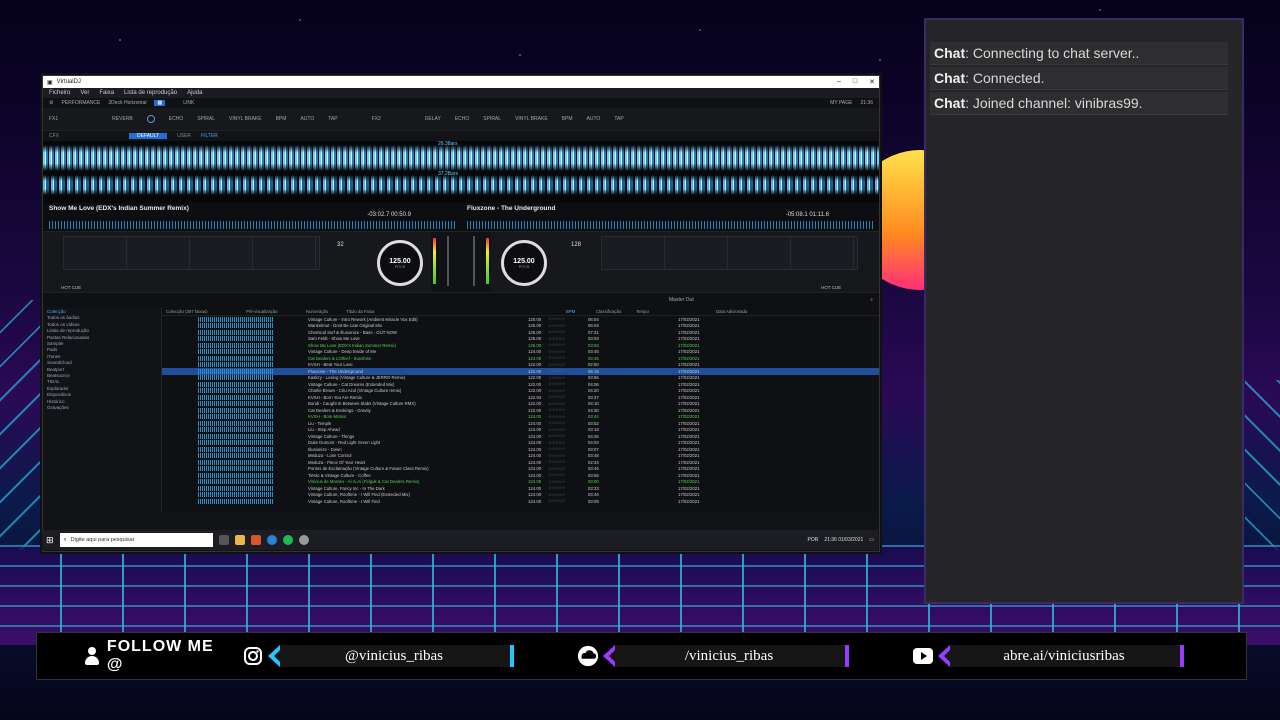  Describe the element at coordinates (194, 93) in the screenshot. I see `menu-help: Ajuda` at that location.